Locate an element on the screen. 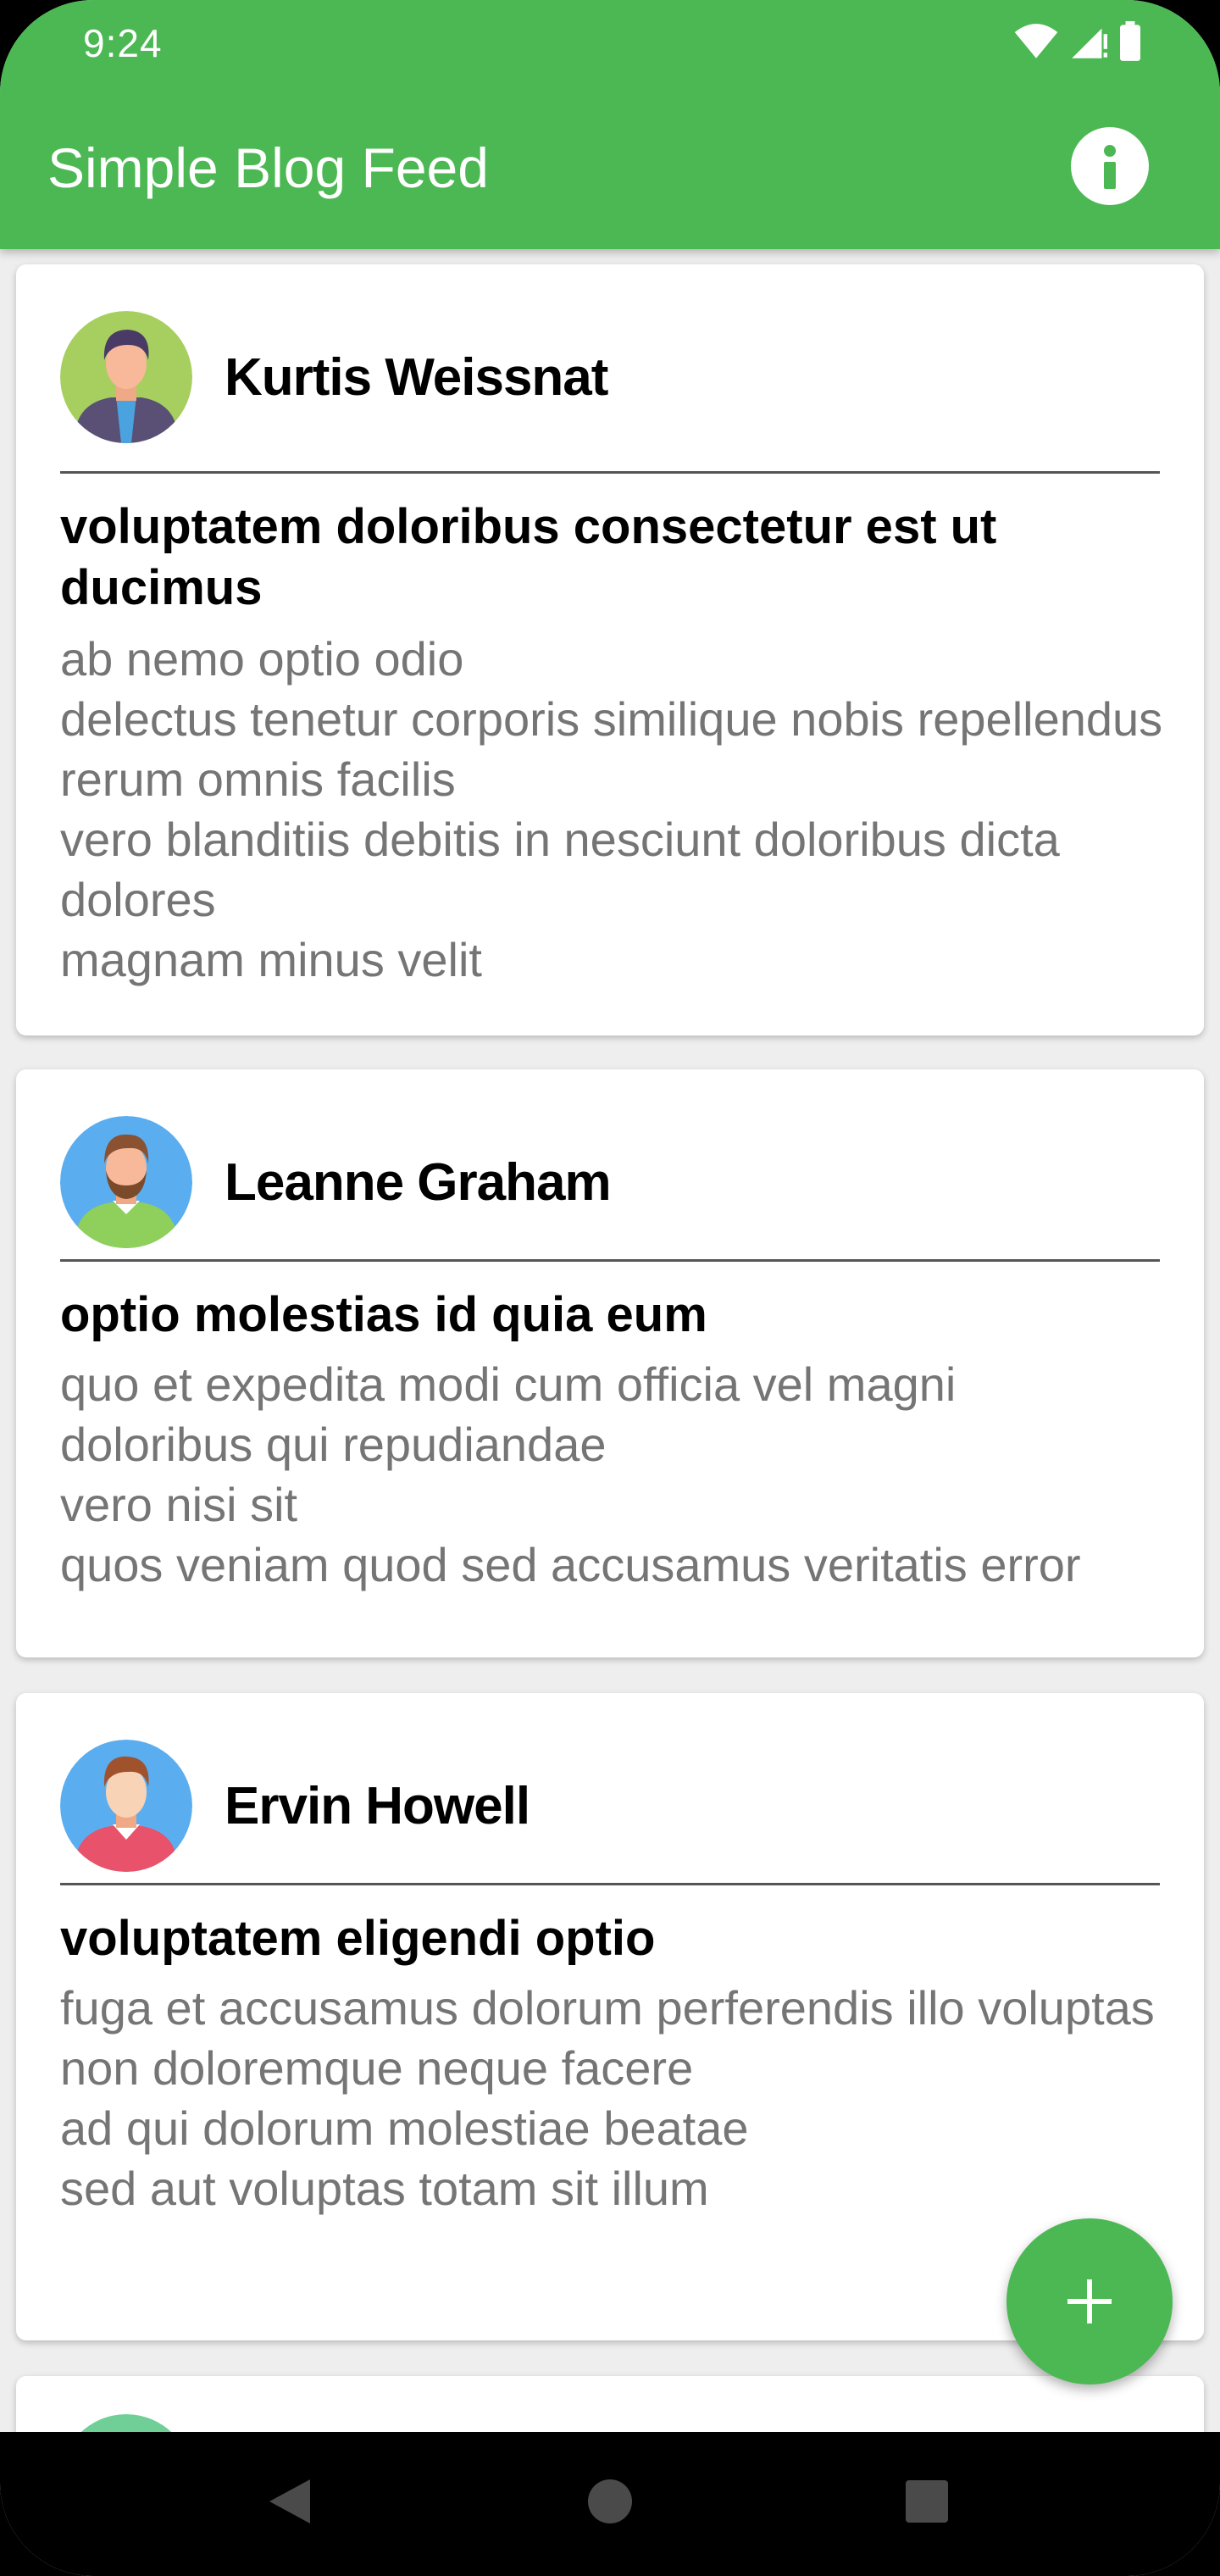 The height and width of the screenshot is (2576, 1220). add-post-button is located at coordinates (1089, 2301).